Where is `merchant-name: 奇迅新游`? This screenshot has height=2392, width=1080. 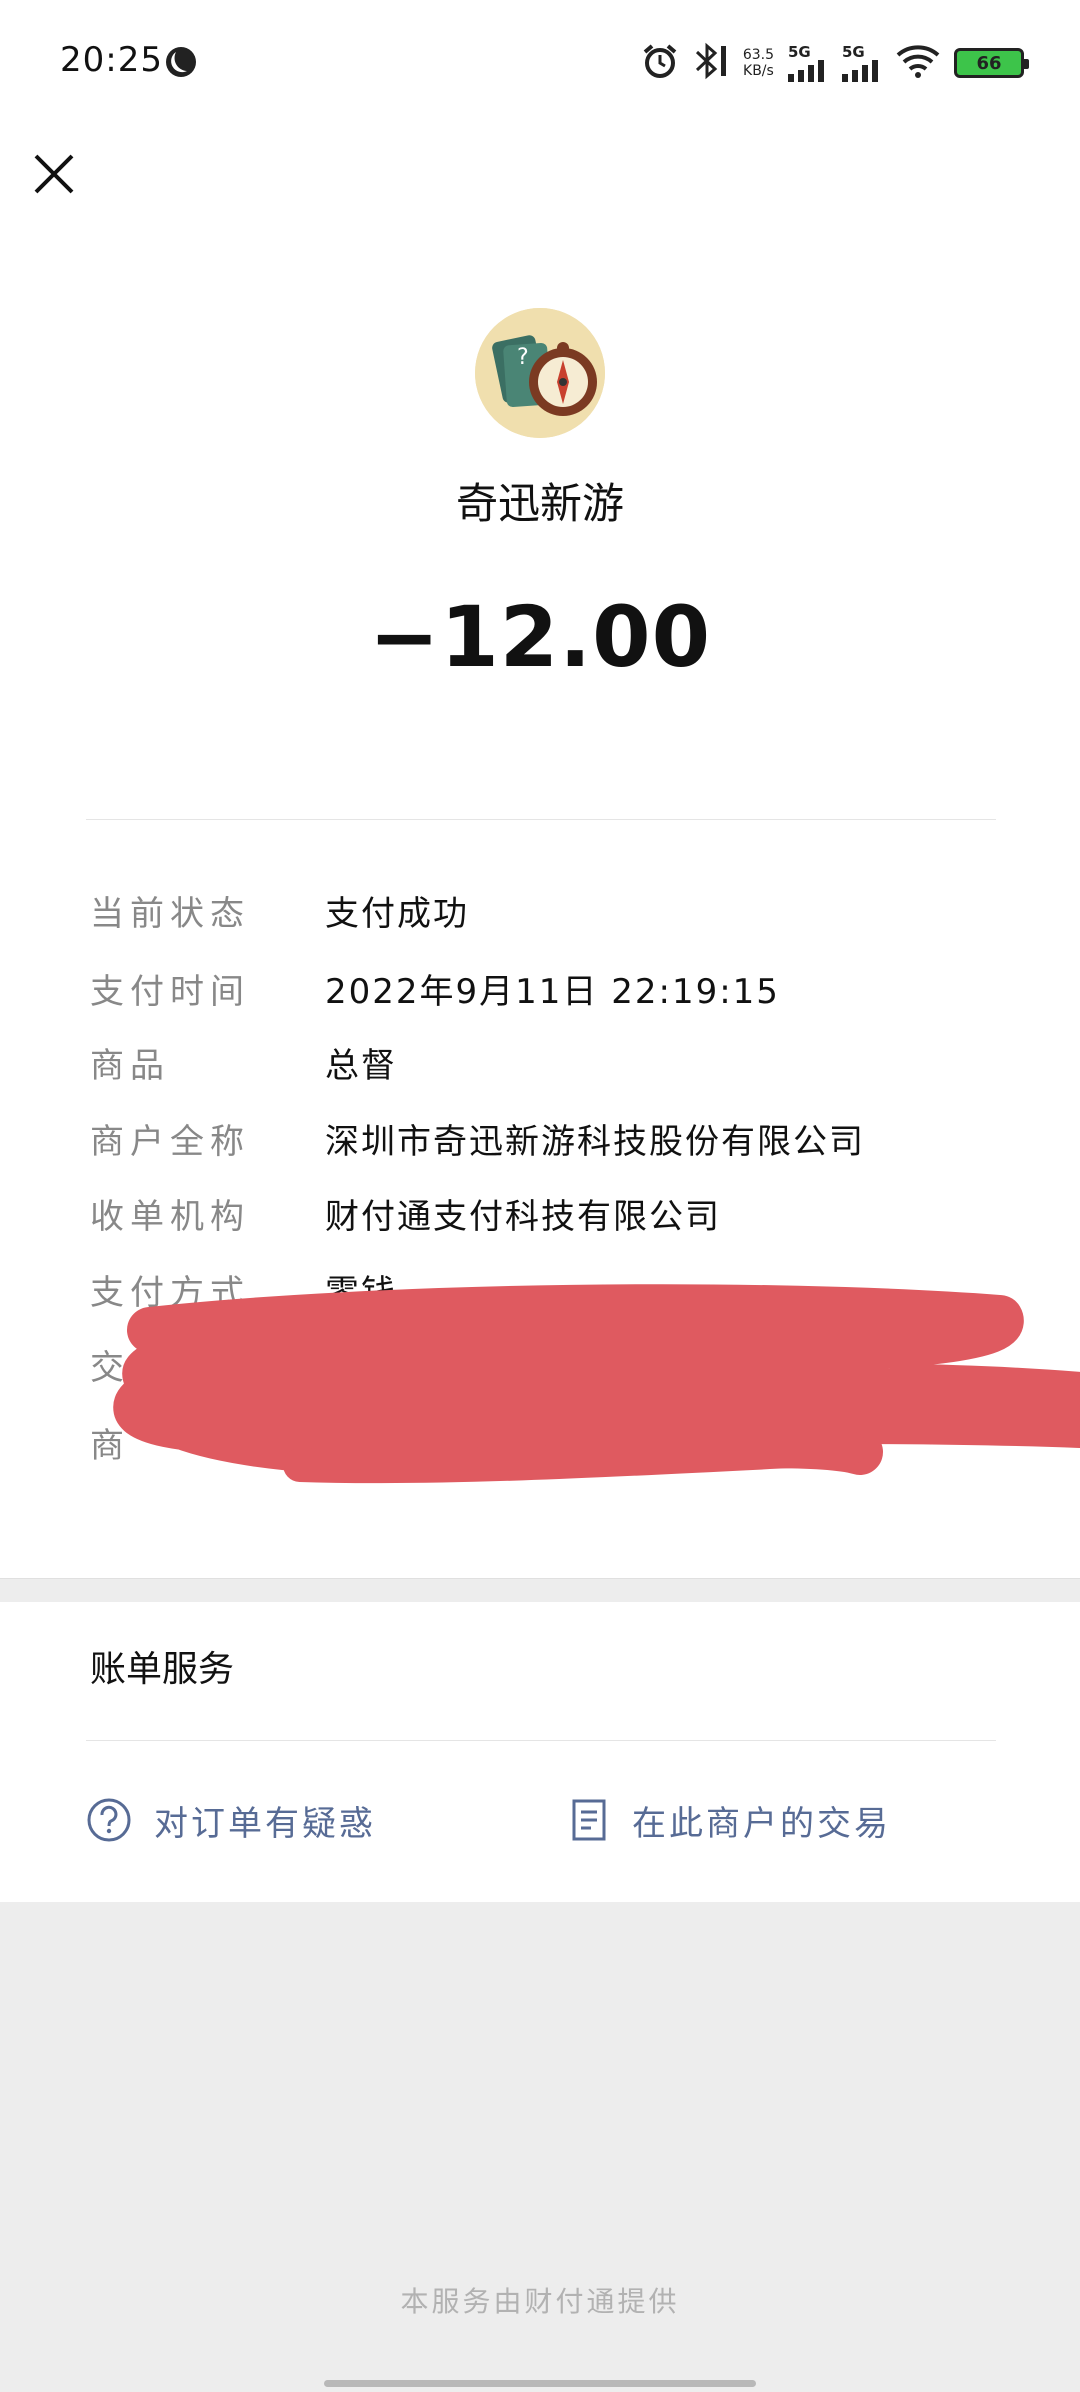
merchant-name: 奇迅新游 is located at coordinates (539, 503).